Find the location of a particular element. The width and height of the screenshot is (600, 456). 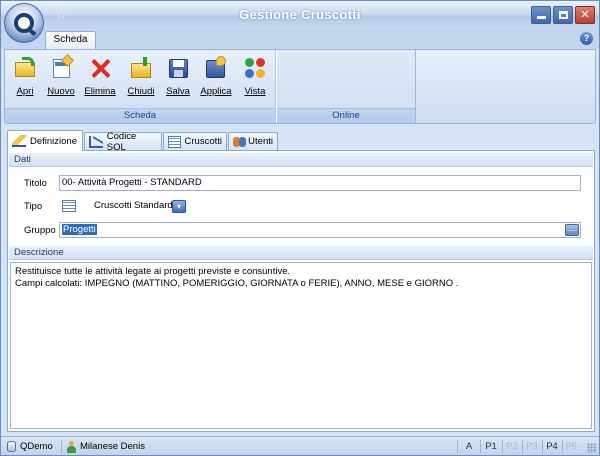

new-document-icon is located at coordinates (61, 67).